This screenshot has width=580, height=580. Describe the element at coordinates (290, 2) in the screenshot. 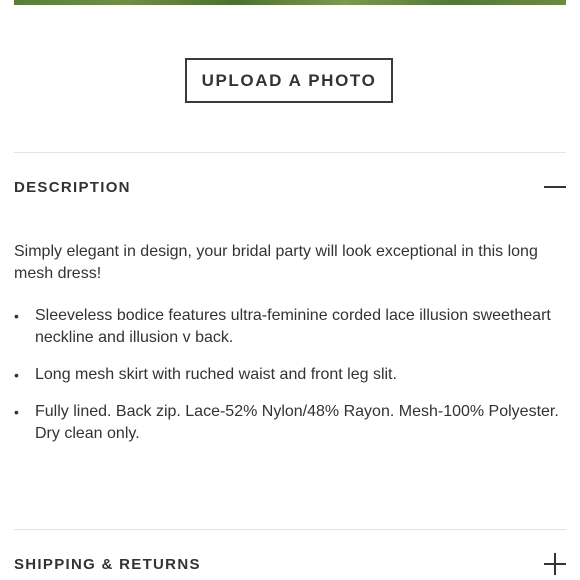

I see `product-photo` at that location.